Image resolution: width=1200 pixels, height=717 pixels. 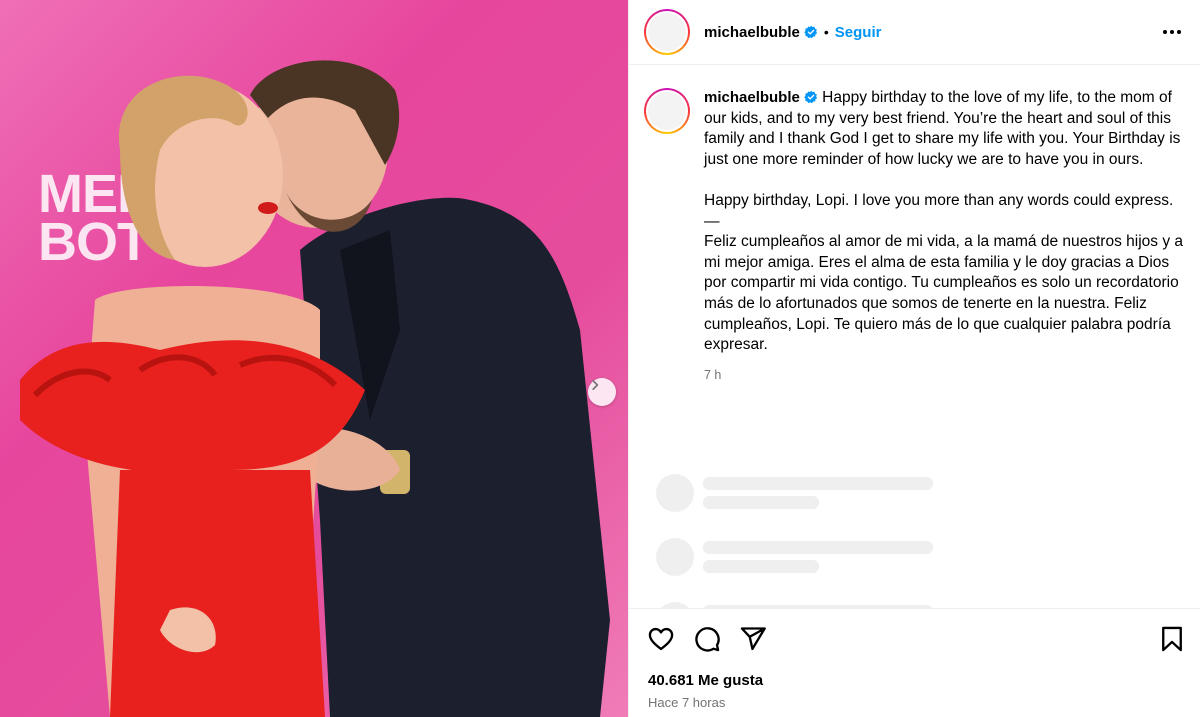 What do you see at coordinates (595, 385) in the screenshot?
I see `chevron-right-icon` at bounding box center [595, 385].